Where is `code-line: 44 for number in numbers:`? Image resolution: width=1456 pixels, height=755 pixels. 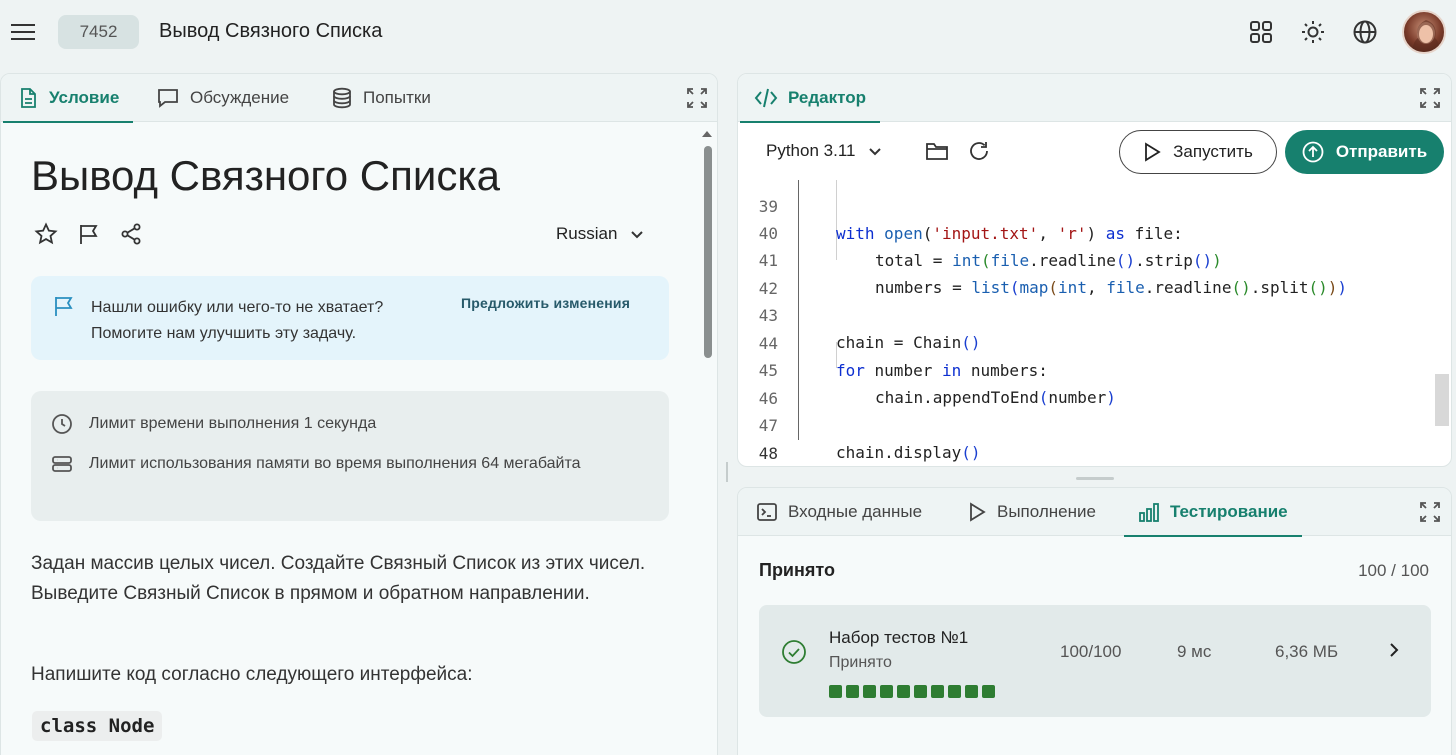
code-line: 44 for number in numbers: is located at coordinates (1094, 341).